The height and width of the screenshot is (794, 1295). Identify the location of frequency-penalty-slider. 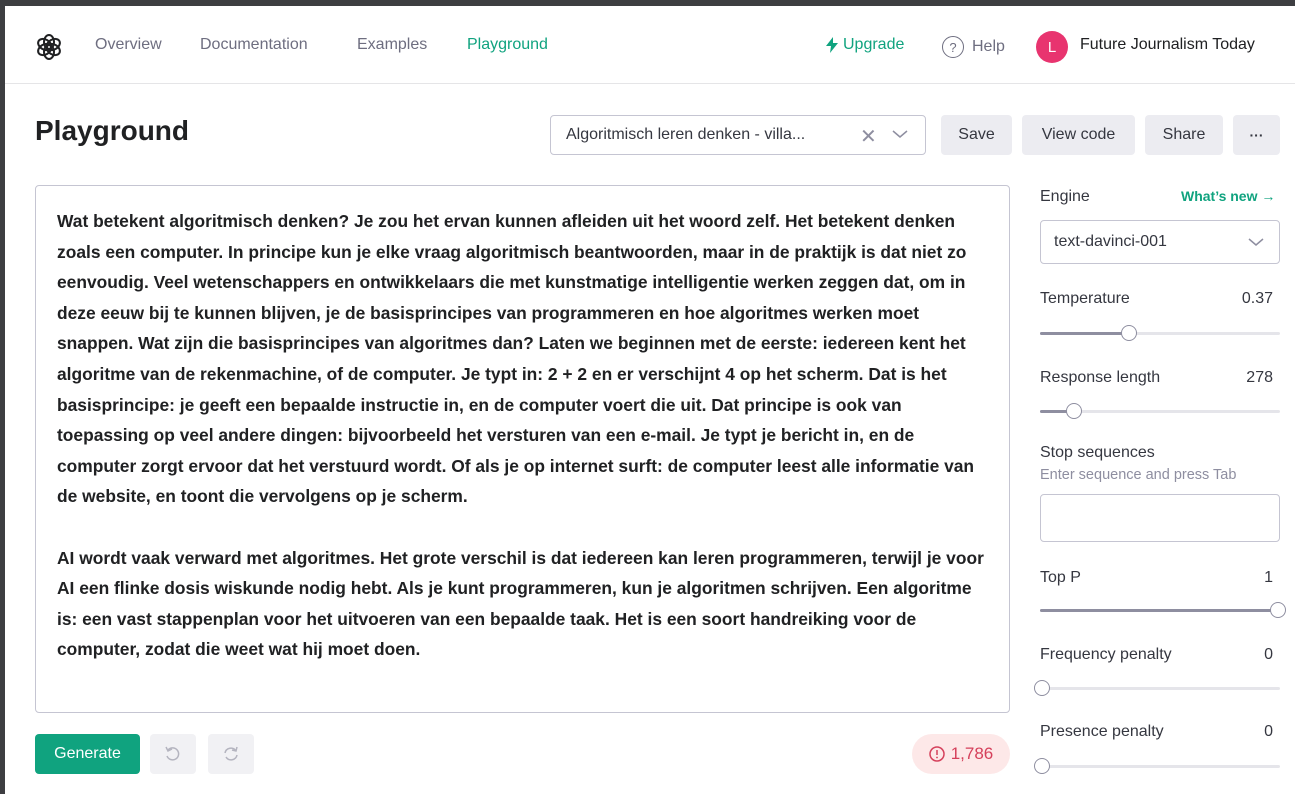
(1157, 688).